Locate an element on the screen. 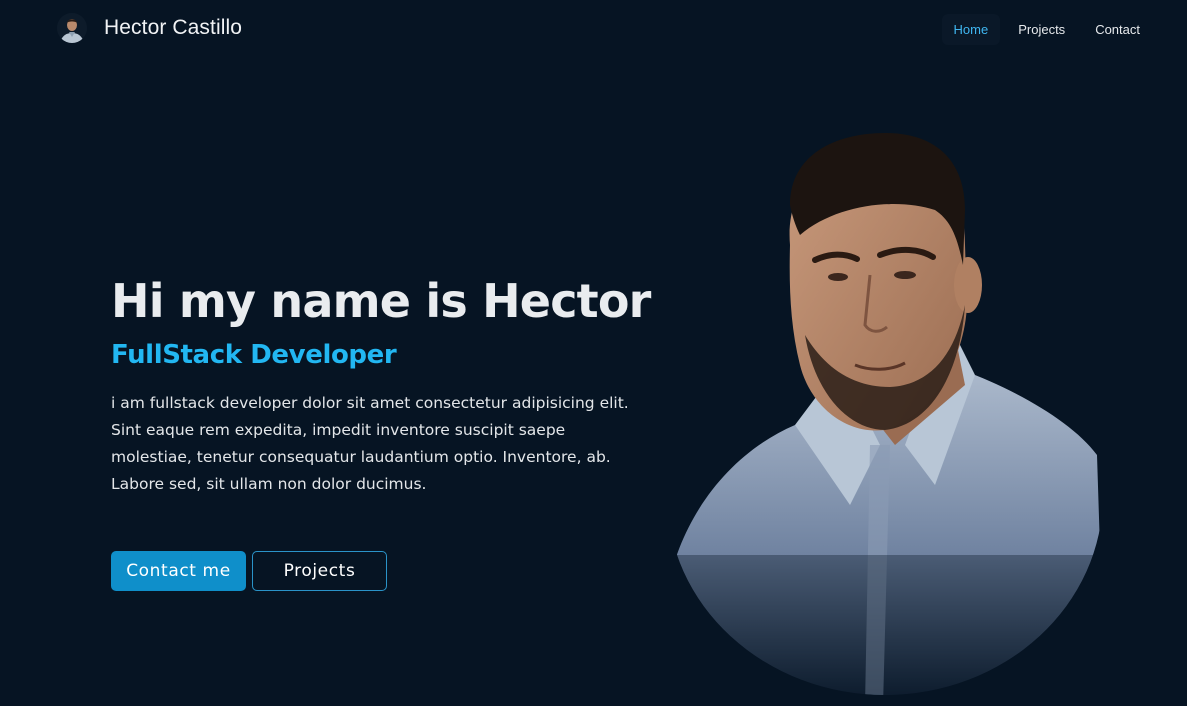 The height and width of the screenshot is (706, 1187). projects-button: Projects is located at coordinates (319, 571).